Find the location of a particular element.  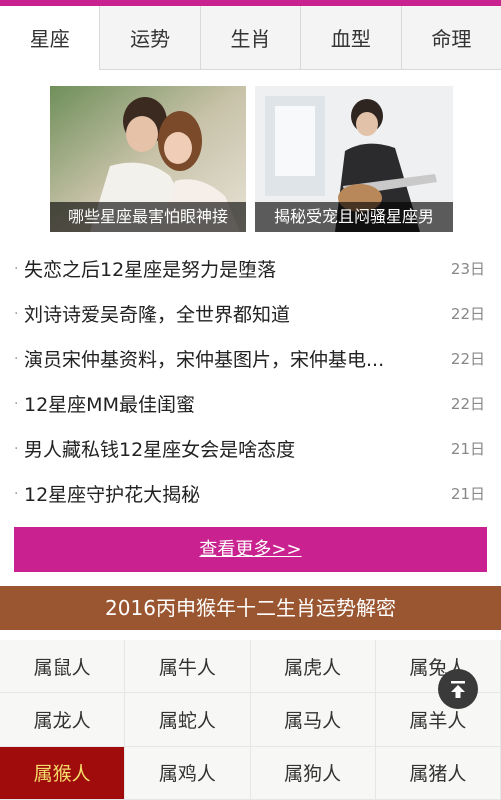

list-item: · 男人藏私钱12星座女会是啥态度 21日 is located at coordinates (250, 448).